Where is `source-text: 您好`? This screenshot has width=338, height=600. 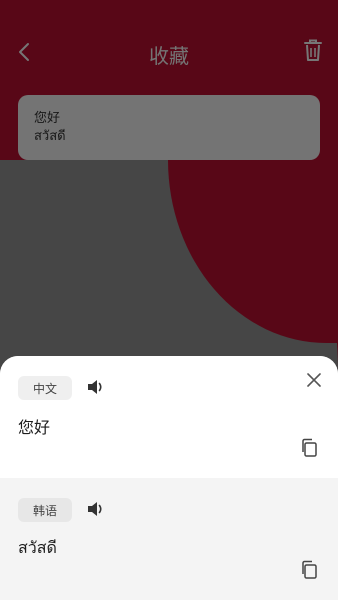 source-text: 您好 is located at coordinates (34, 427).